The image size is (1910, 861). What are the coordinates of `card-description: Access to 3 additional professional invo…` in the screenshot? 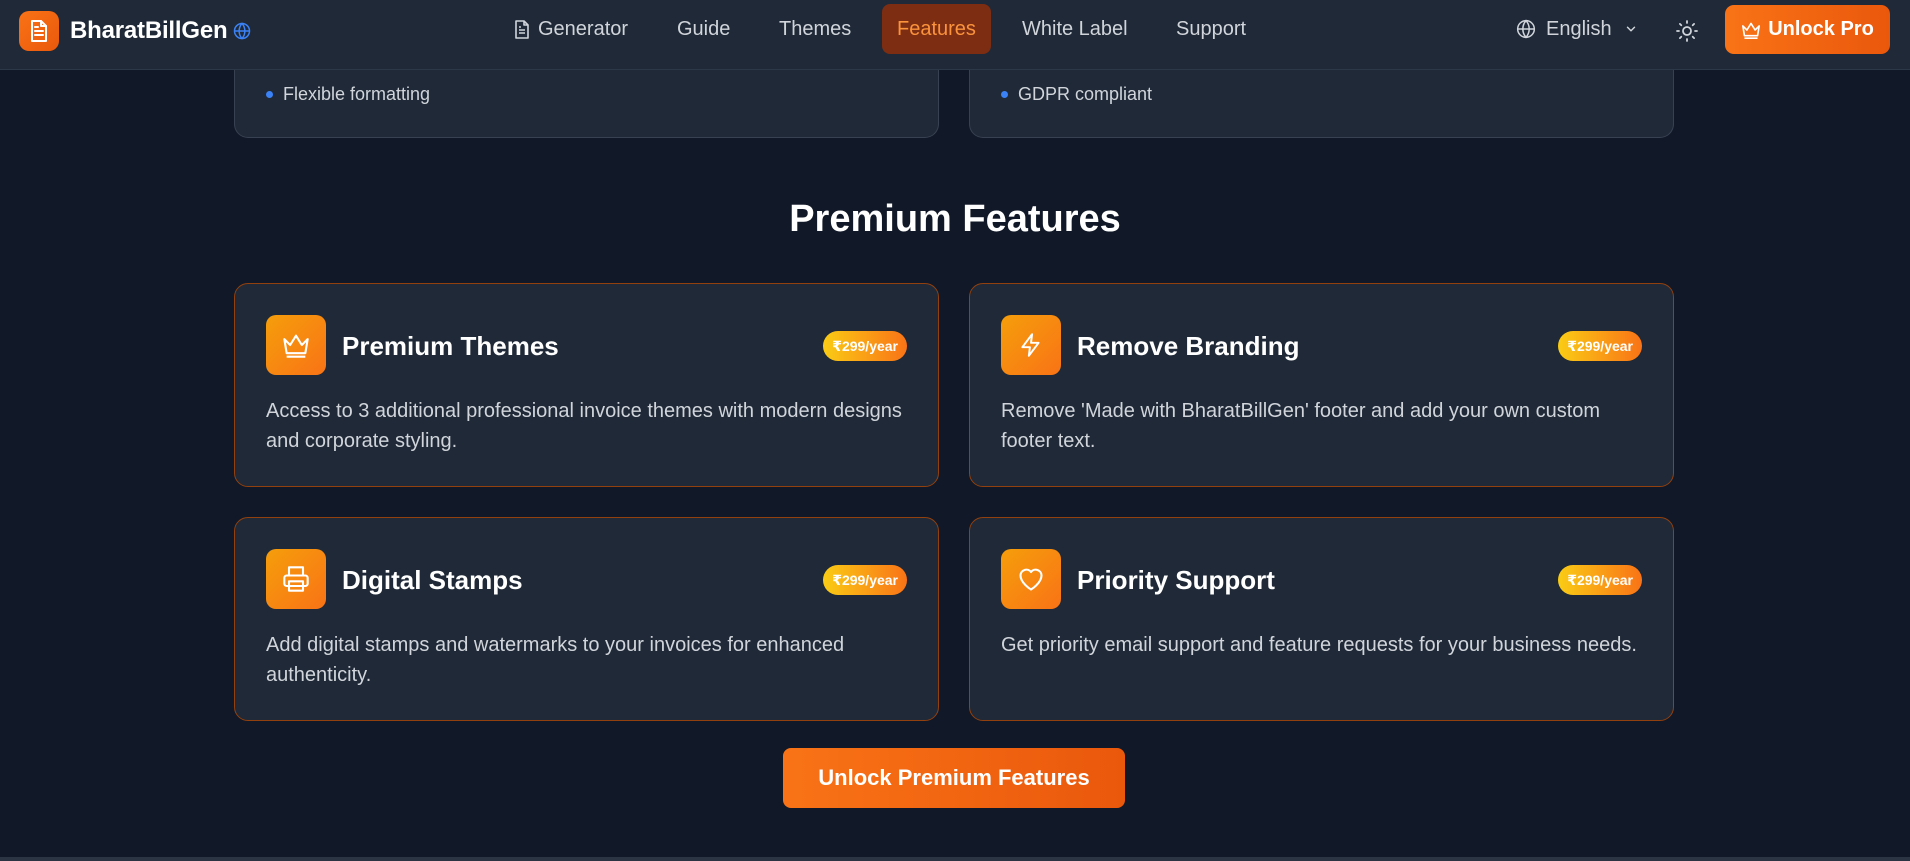 It's located at (584, 426).